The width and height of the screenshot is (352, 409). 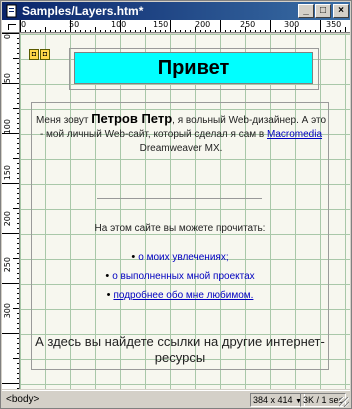 I want to click on horizontal-rule, so click(x=179, y=198).